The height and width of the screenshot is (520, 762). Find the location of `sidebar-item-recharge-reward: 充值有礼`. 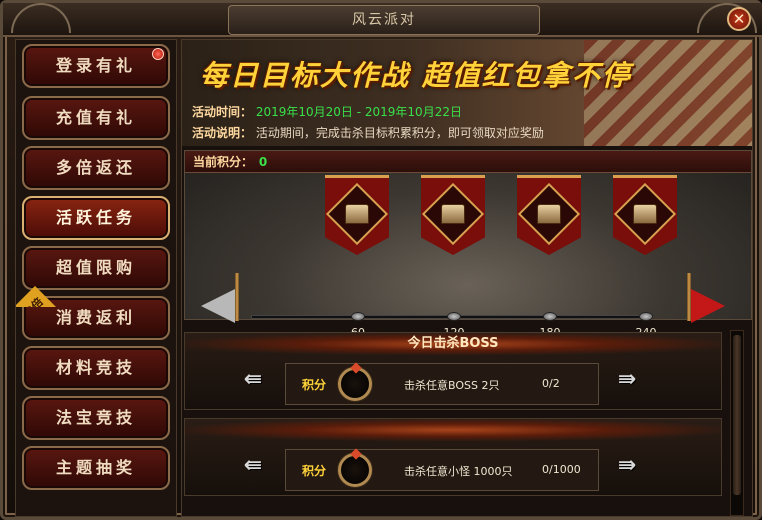

sidebar-item-recharge-reward: 充值有礼 is located at coordinates (96, 118).